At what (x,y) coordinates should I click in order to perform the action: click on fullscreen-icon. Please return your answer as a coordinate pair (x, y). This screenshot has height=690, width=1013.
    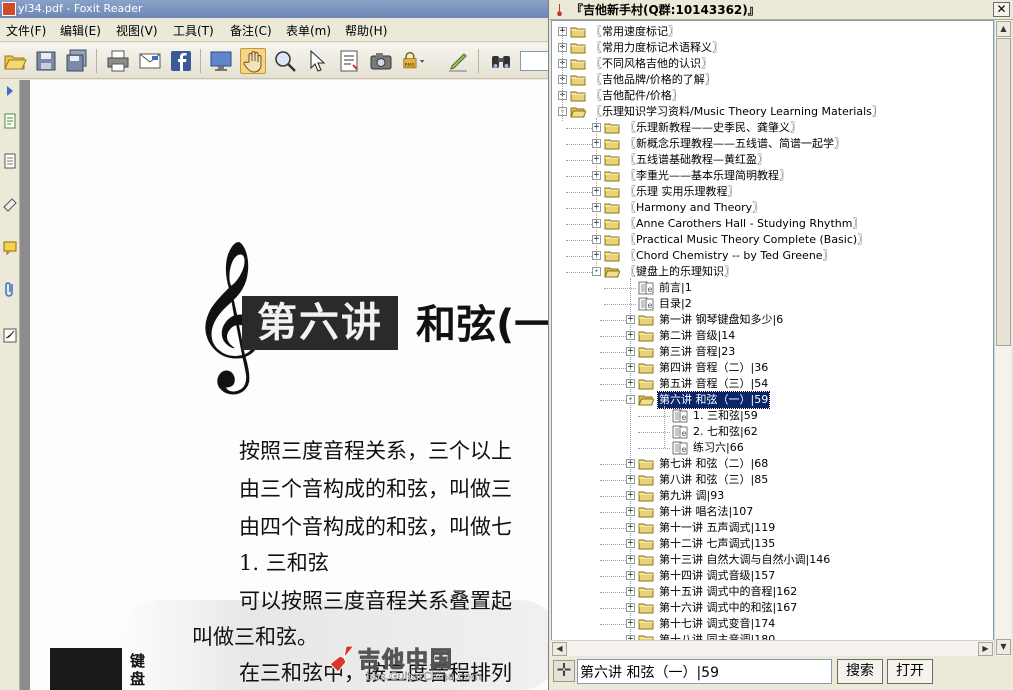
    Looking at the image, I should click on (221, 61).